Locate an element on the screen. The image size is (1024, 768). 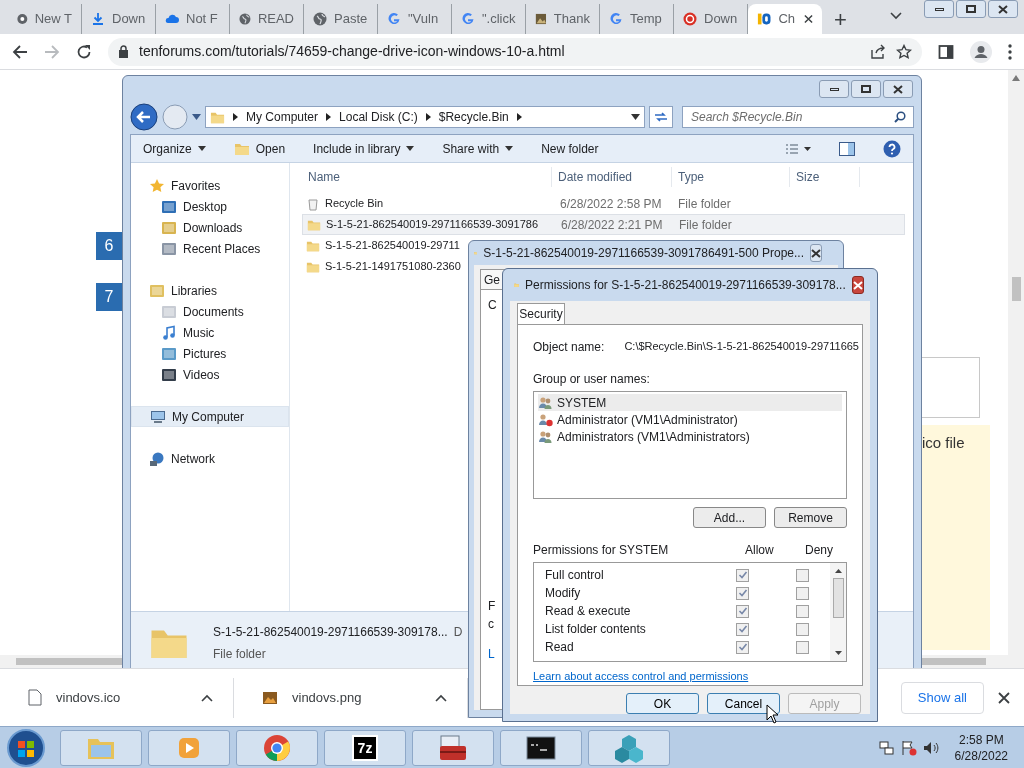
partial-label: c is located at coordinates (491, 624).